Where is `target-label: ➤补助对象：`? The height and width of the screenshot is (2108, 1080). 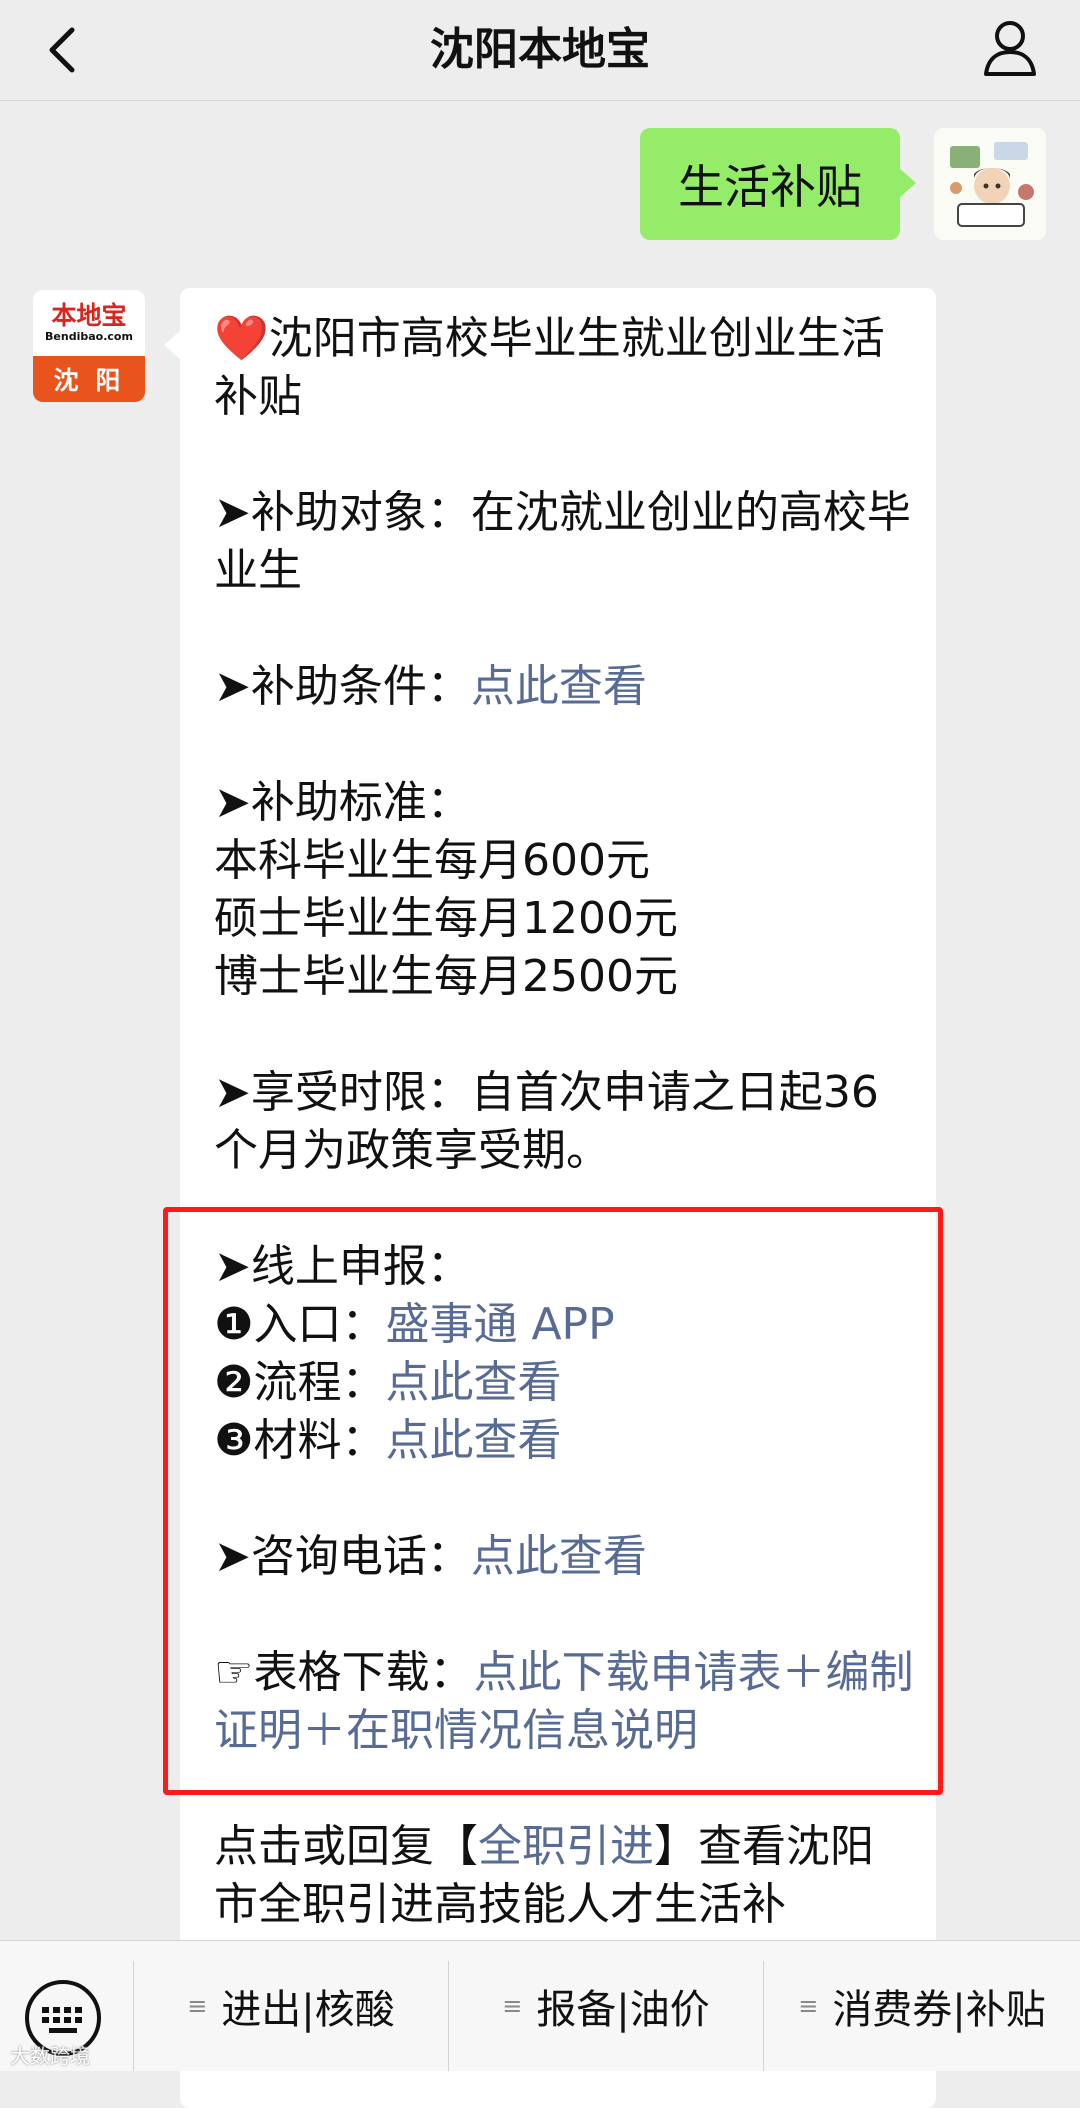 target-label: ➤补助对象： is located at coordinates (342, 512).